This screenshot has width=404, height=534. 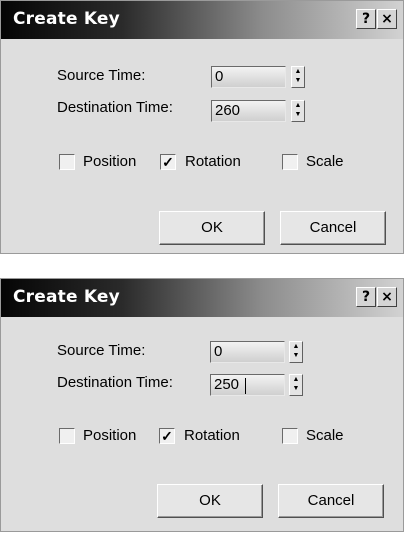 I want to click on destination-time-field: 260, so click(x=248, y=111).